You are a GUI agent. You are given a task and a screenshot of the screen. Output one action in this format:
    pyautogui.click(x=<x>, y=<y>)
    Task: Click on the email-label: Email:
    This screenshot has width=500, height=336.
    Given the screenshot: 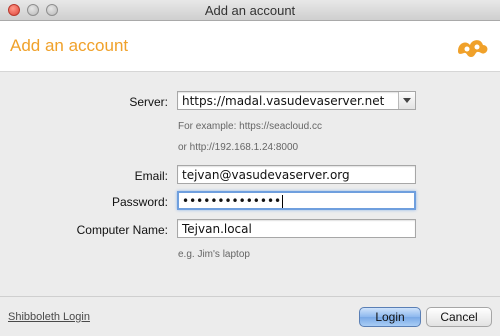 What is the action you would take?
    pyautogui.click(x=151, y=176)
    